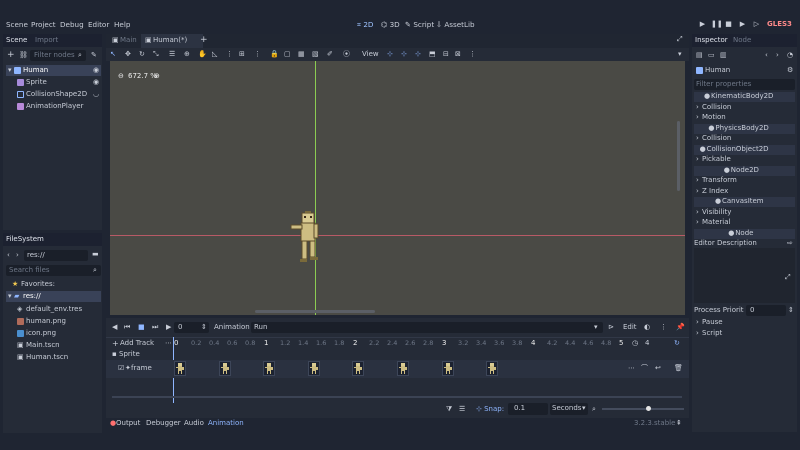 The width and height of the screenshot is (800, 450). What do you see at coordinates (742, 40) in the screenshot?
I see `tab-node: Node` at bounding box center [742, 40].